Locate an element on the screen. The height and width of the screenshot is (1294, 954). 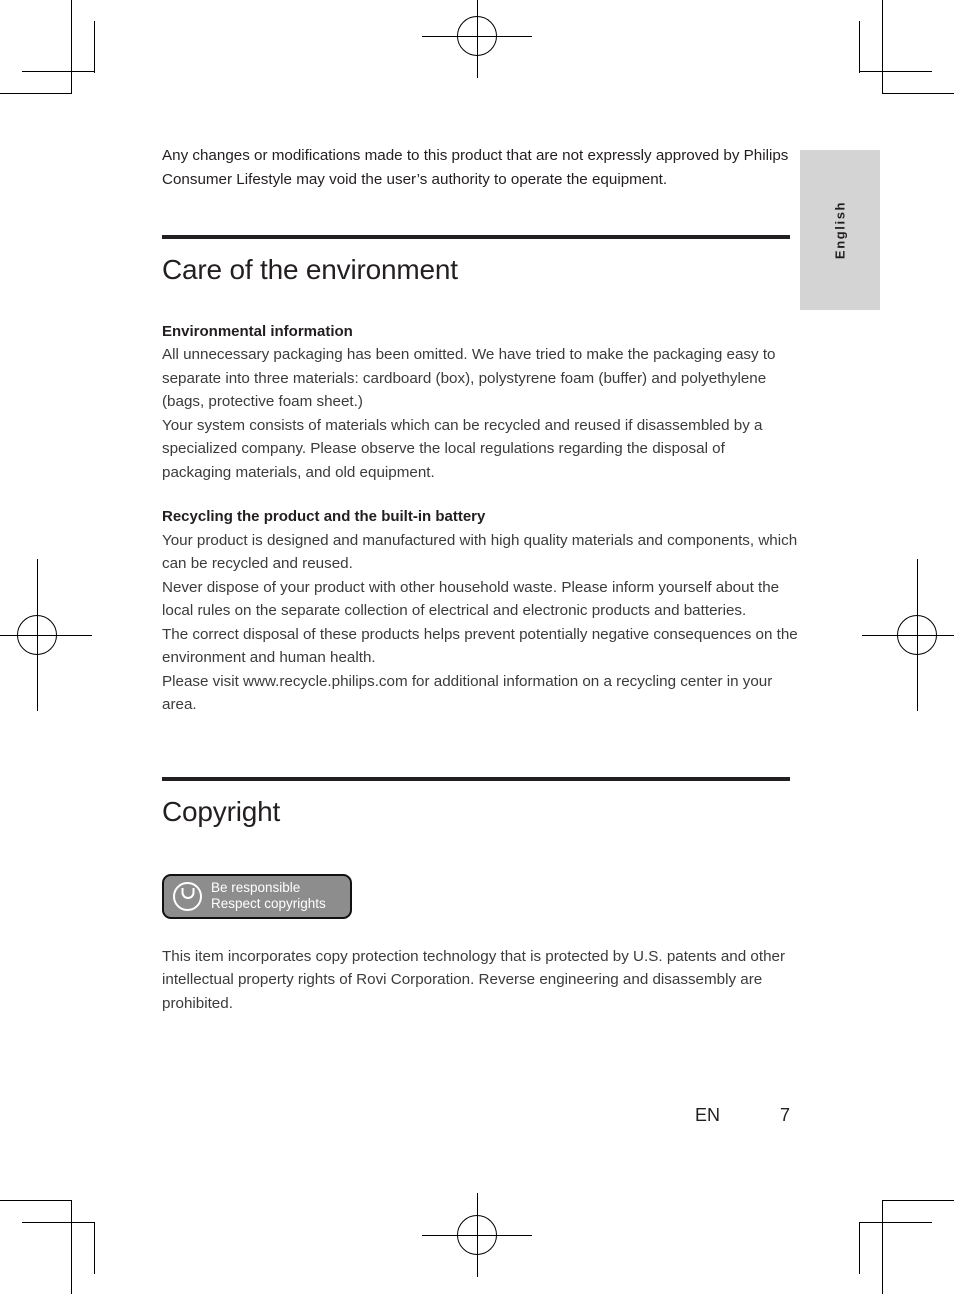
crop-mark-top-left-inner-v is located at coordinates (94, 47).